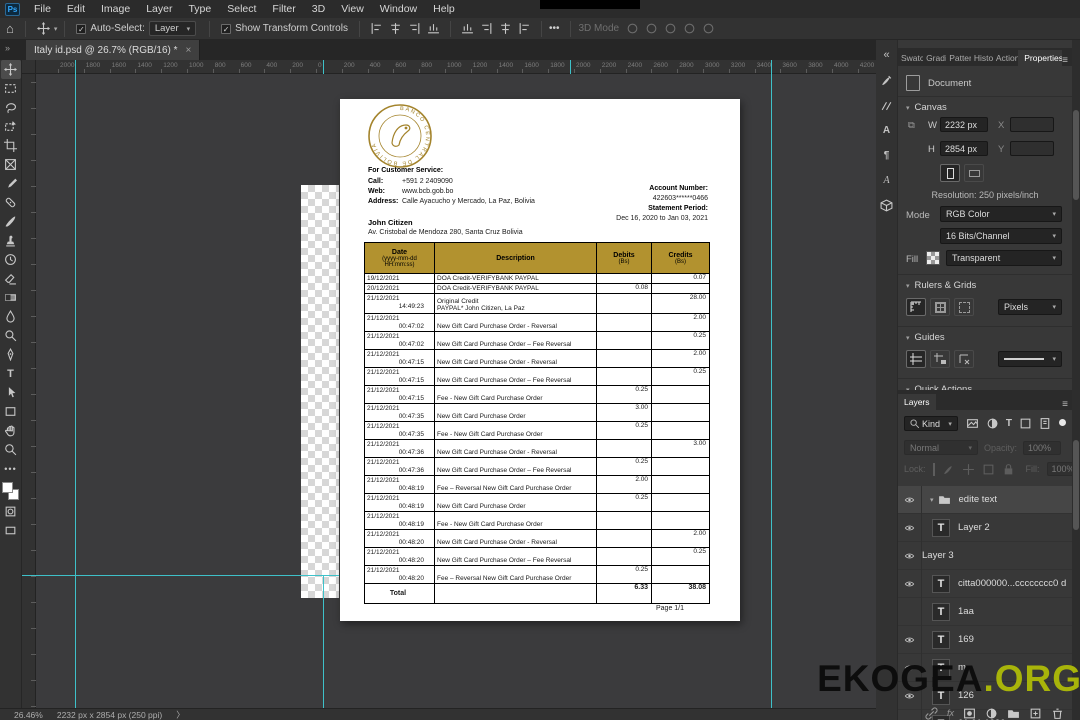  I want to click on quick-mask-icon, so click(11, 511).